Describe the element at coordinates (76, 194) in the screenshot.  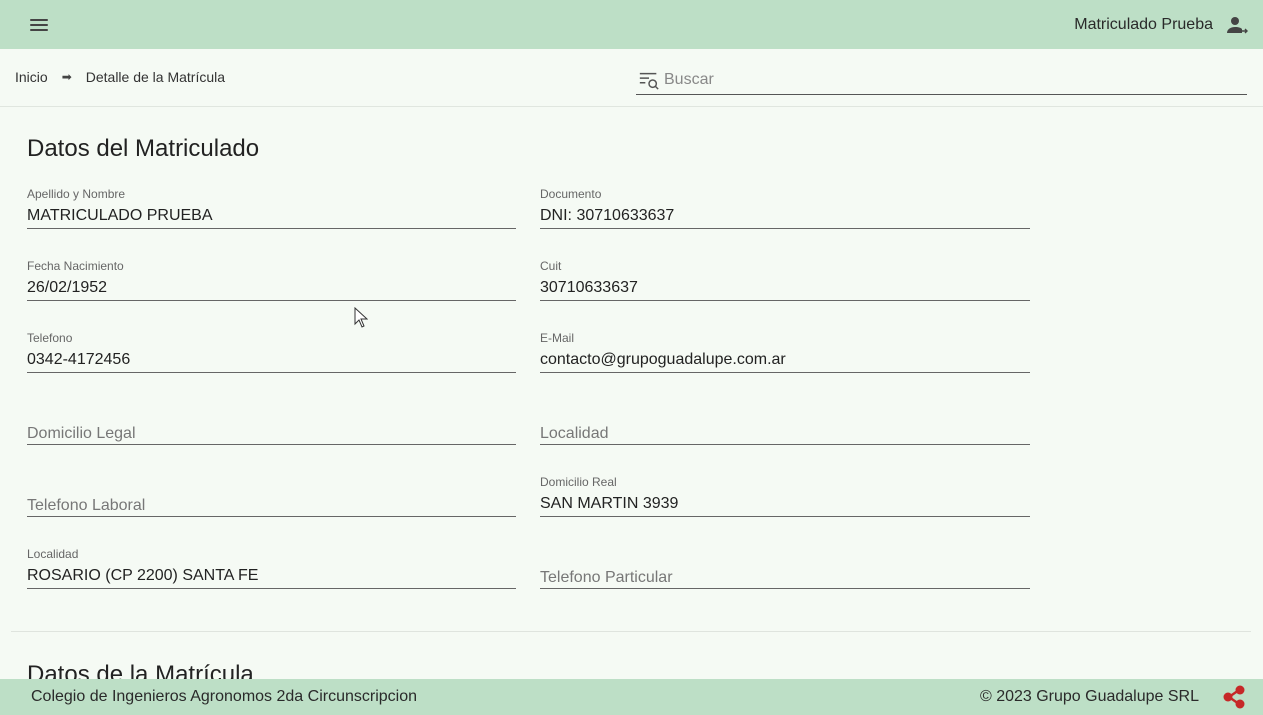
I see `field-label: Apellido y Nombre` at that location.